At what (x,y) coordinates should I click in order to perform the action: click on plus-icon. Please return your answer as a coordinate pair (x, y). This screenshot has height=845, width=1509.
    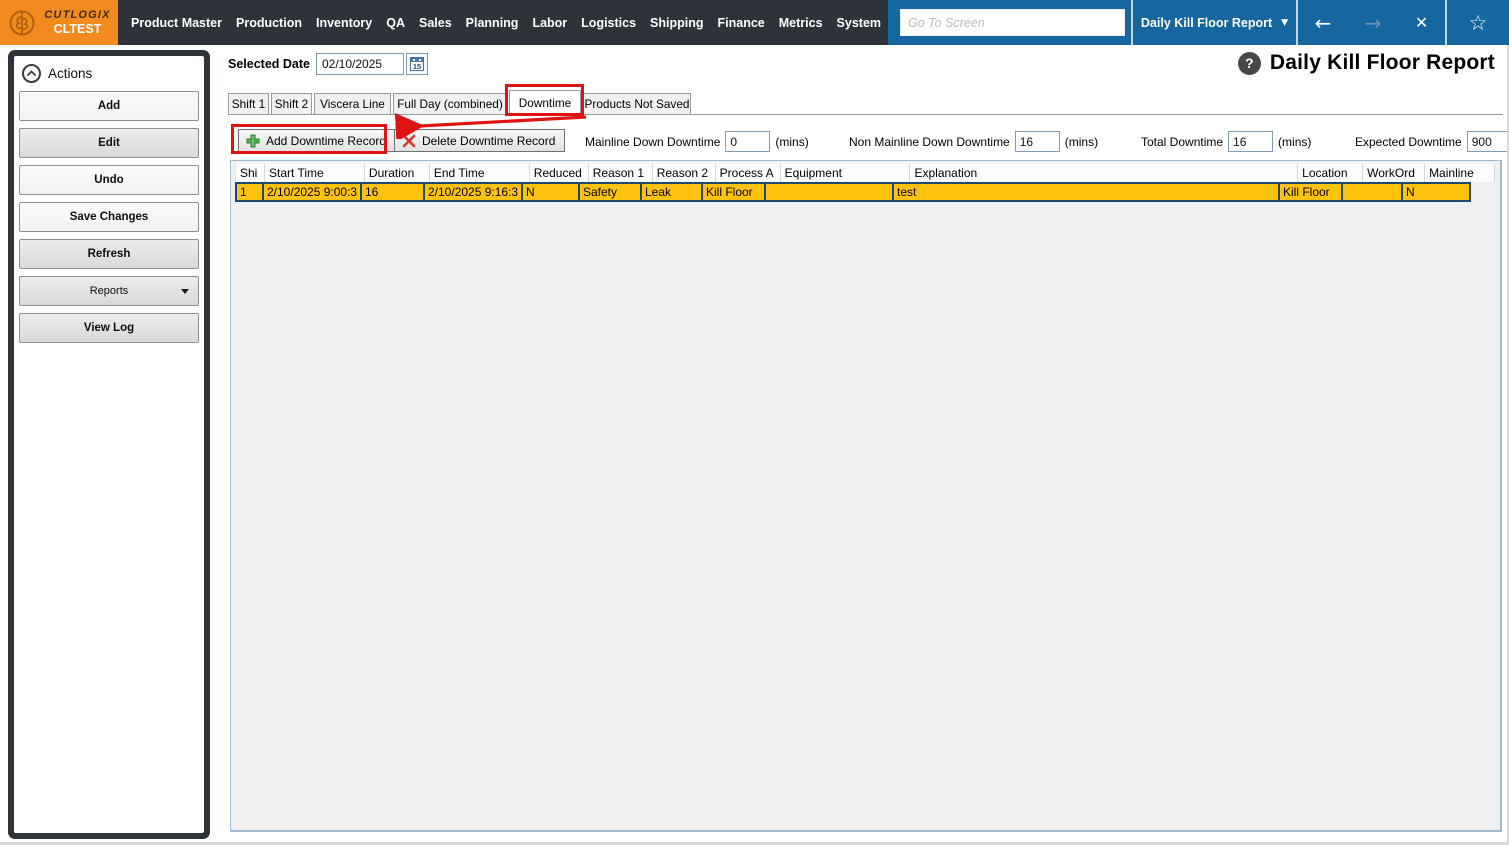
    Looking at the image, I should click on (253, 141).